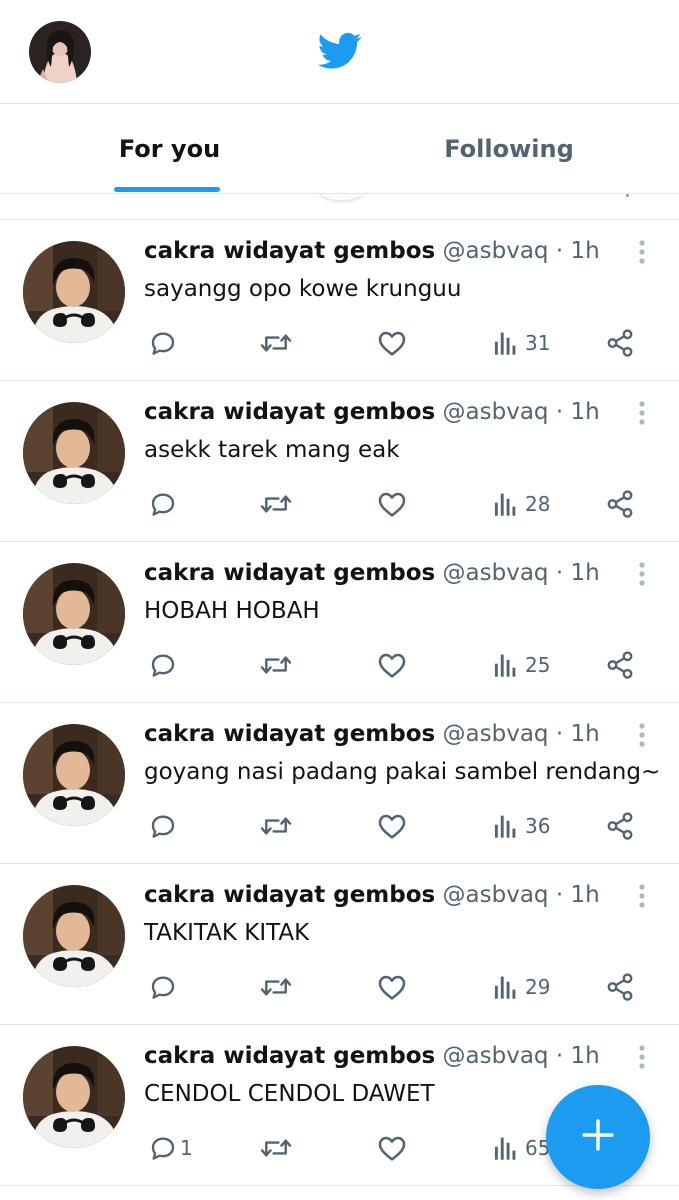  I want to click on timeline-tabs: For you Following, so click(339, 149).